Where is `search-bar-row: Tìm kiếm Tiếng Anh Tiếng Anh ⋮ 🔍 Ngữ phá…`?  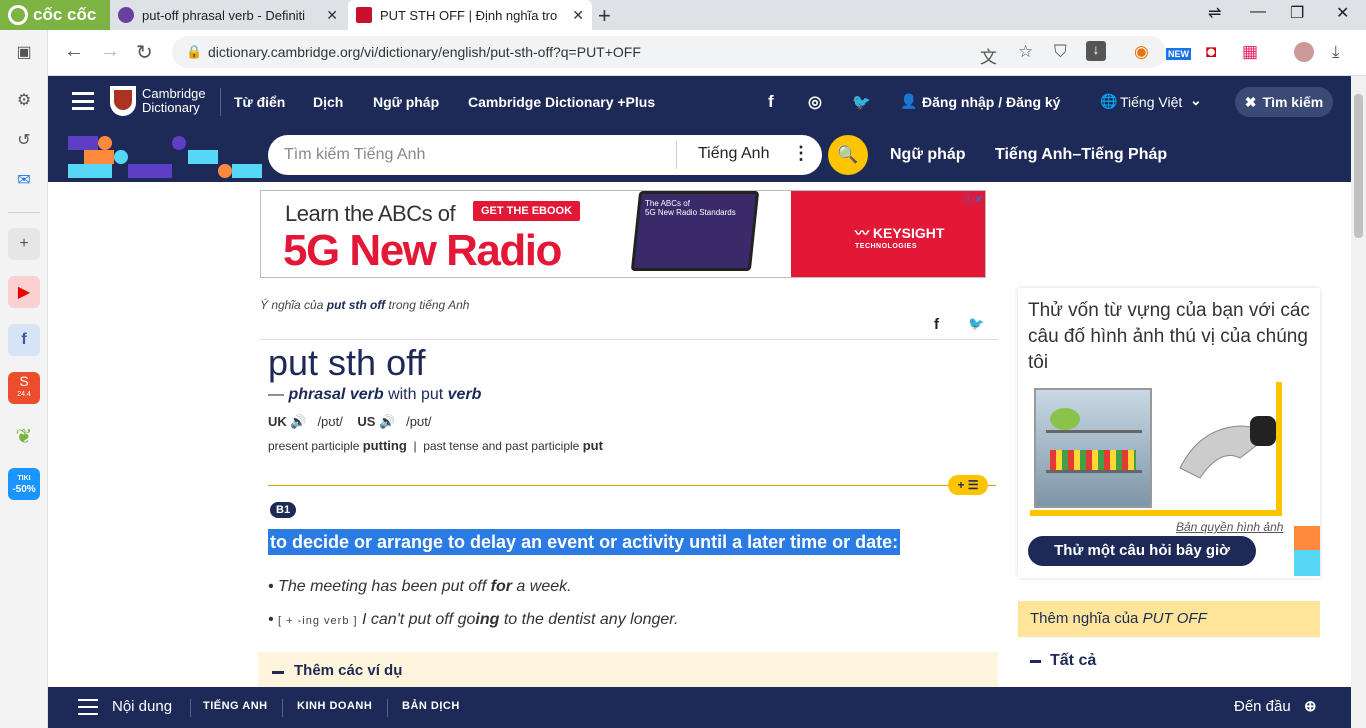
search-bar-row: Tìm kiếm Tiếng Anh Tiếng Anh ⋮ 🔍 Ngữ phá… is located at coordinates (699, 155).